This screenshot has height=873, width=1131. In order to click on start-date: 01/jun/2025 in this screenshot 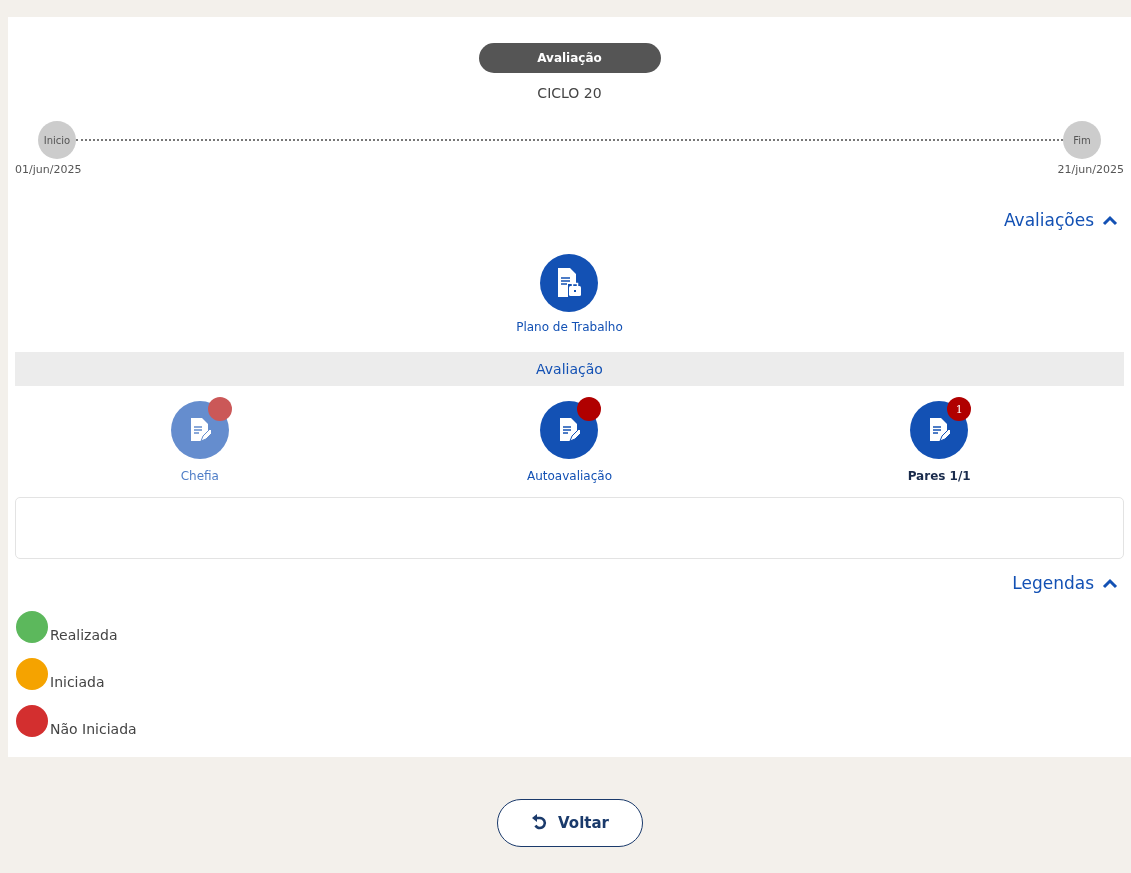, I will do `click(48, 169)`.